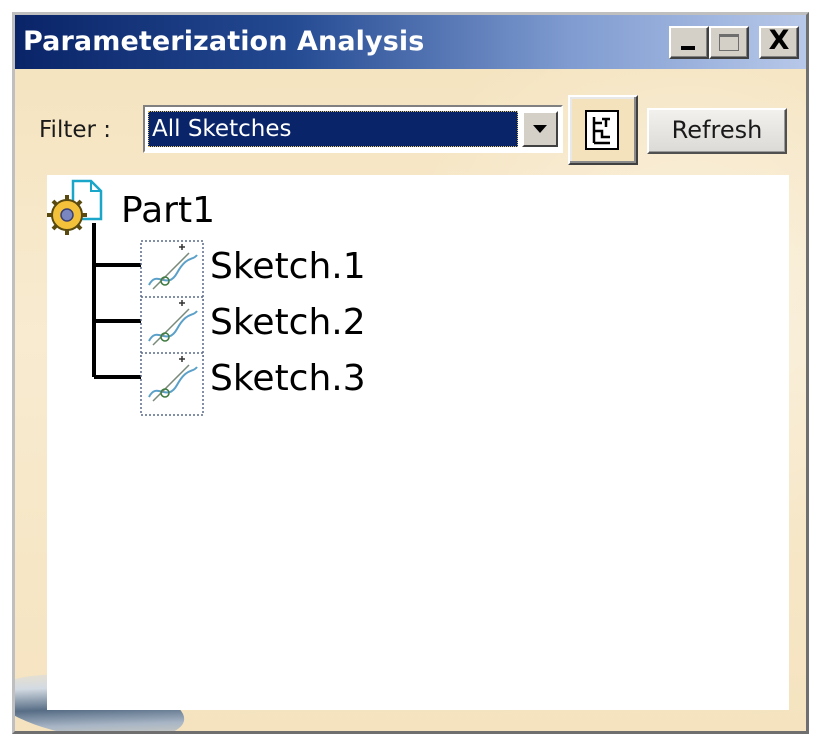 The height and width of the screenshot is (736, 813). I want to click on maximize-icon, so click(729, 42).